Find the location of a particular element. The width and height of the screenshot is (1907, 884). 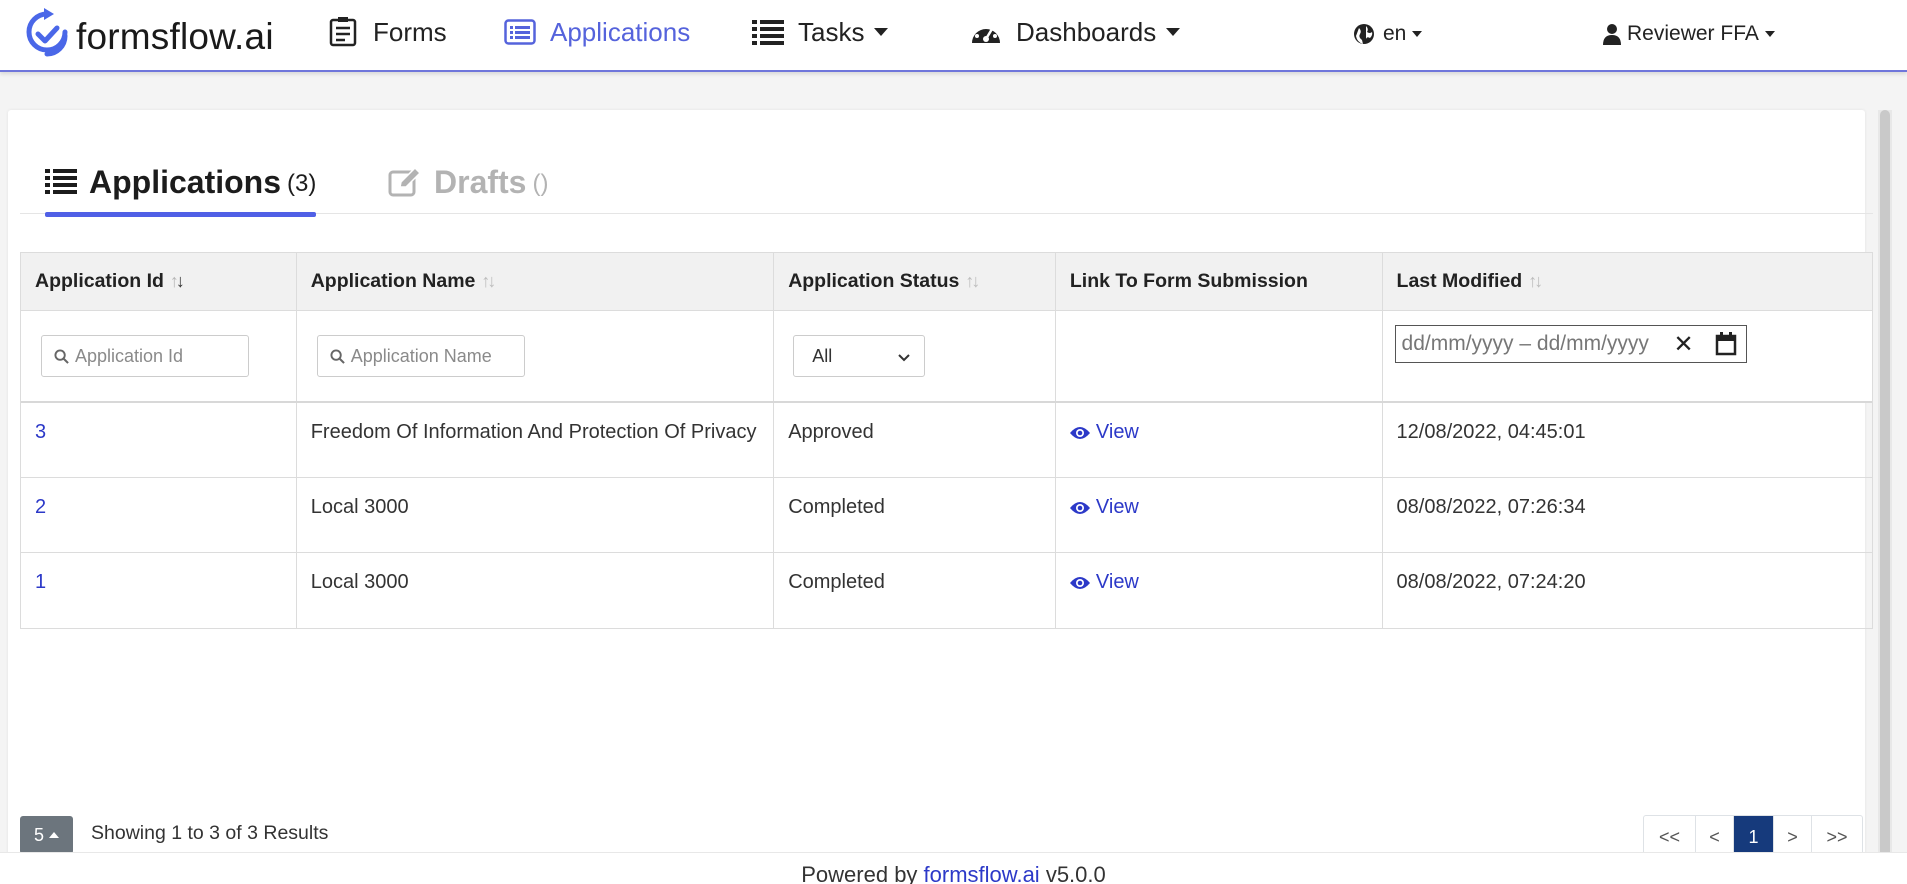

nav-forms-label: Forms is located at coordinates (410, 31).